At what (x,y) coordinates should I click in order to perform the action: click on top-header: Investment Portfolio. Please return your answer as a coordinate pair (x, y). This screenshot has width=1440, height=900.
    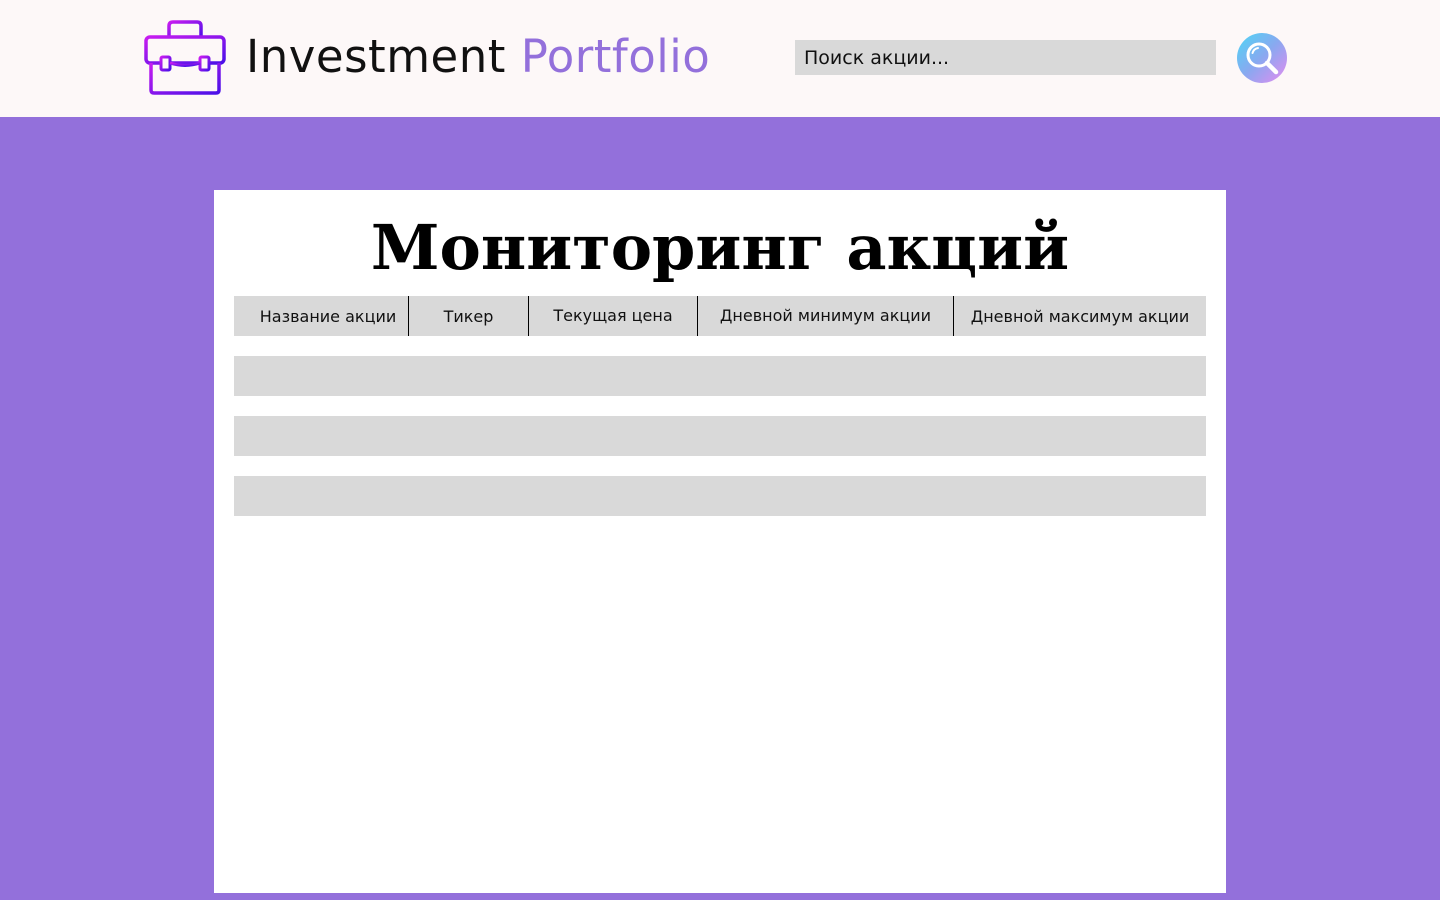
    Looking at the image, I should click on (720, 58).